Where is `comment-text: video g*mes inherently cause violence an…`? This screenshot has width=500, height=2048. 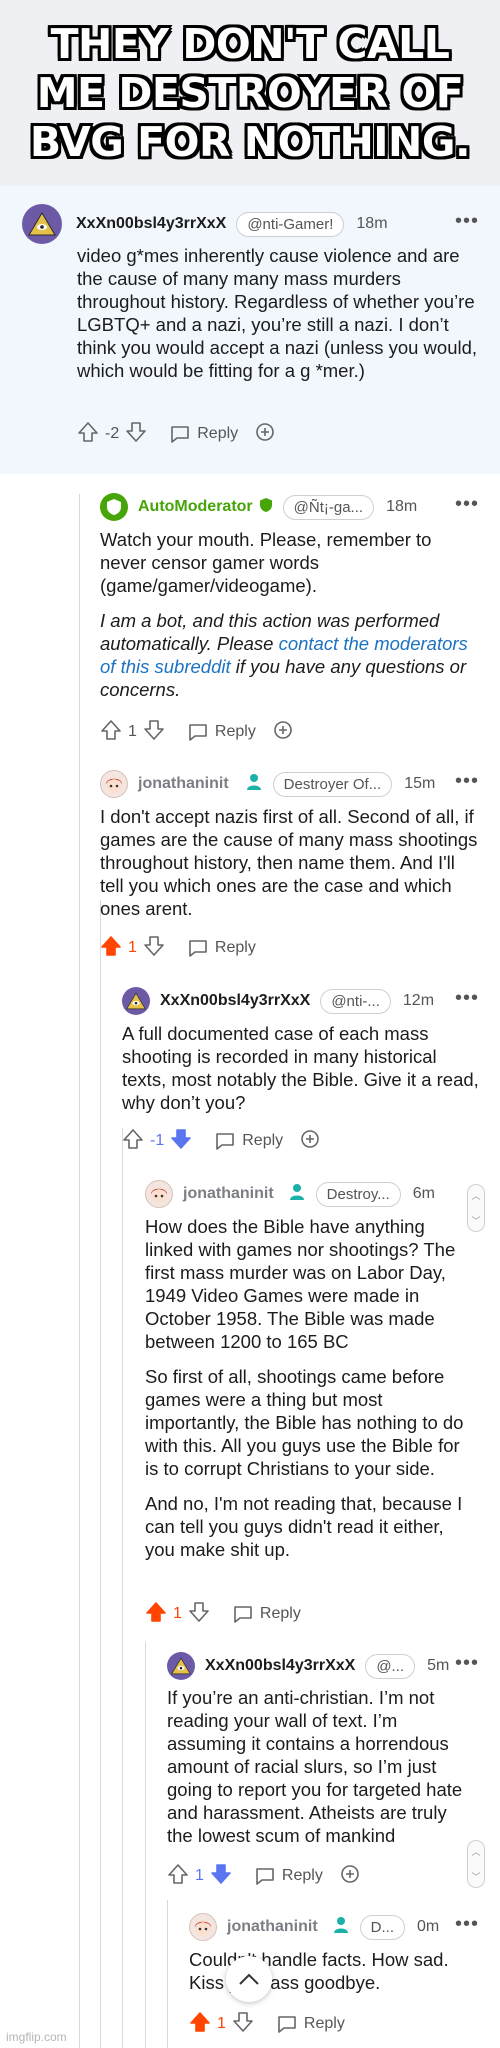 comment-text: video g*mes inherently cause violence an… is located at coordinates (277, 313).